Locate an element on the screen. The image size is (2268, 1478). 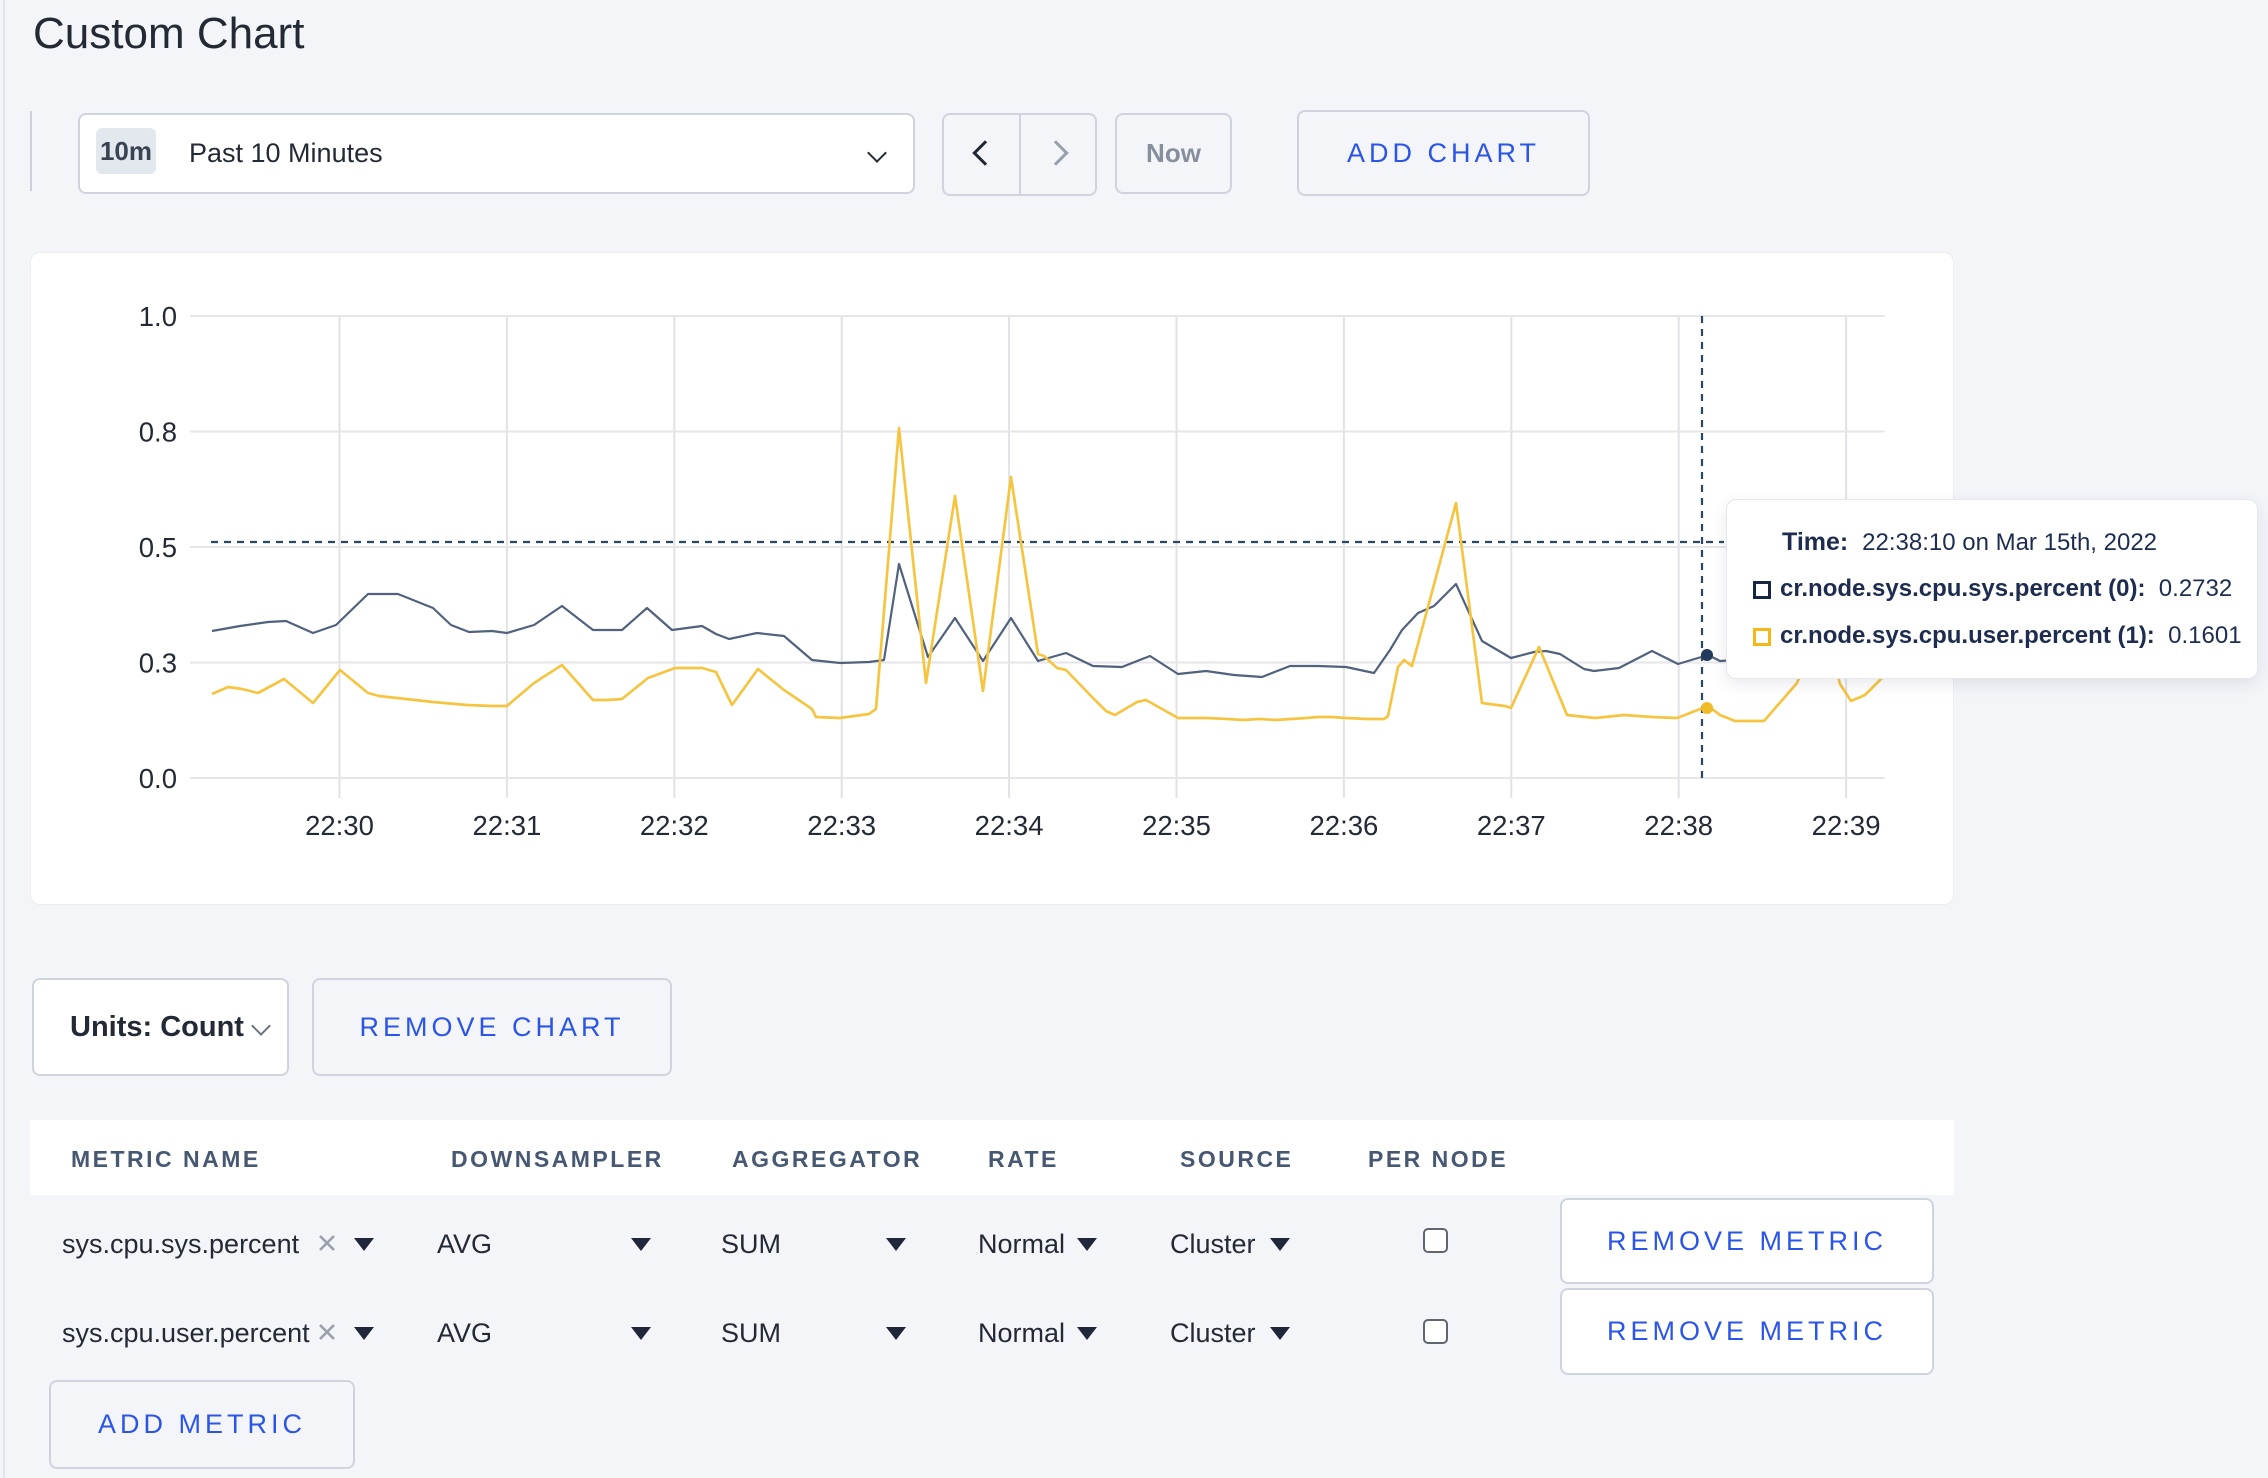
svg-text: 1.0 is located at coordinates (158, 316).